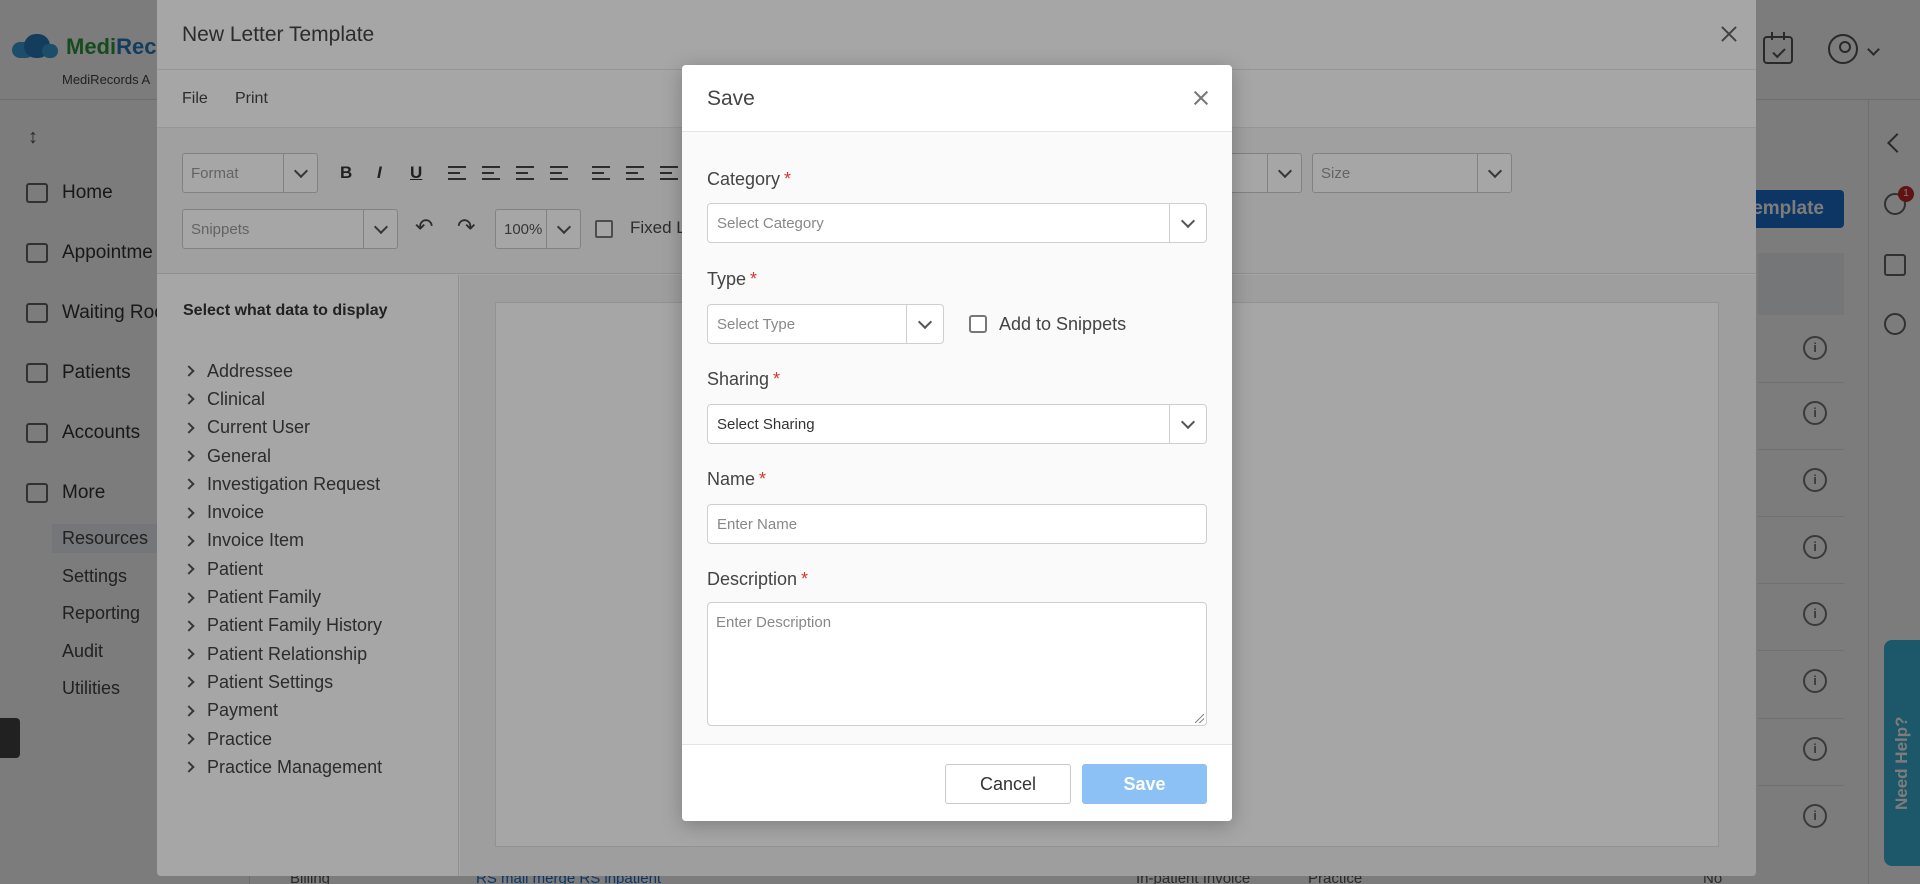 This screenshot has height=884, width=1920. What do you see at coordinates (1144, 784) in the screenshot?
I see `save-button: Save` at bounding box center [1144, 784].